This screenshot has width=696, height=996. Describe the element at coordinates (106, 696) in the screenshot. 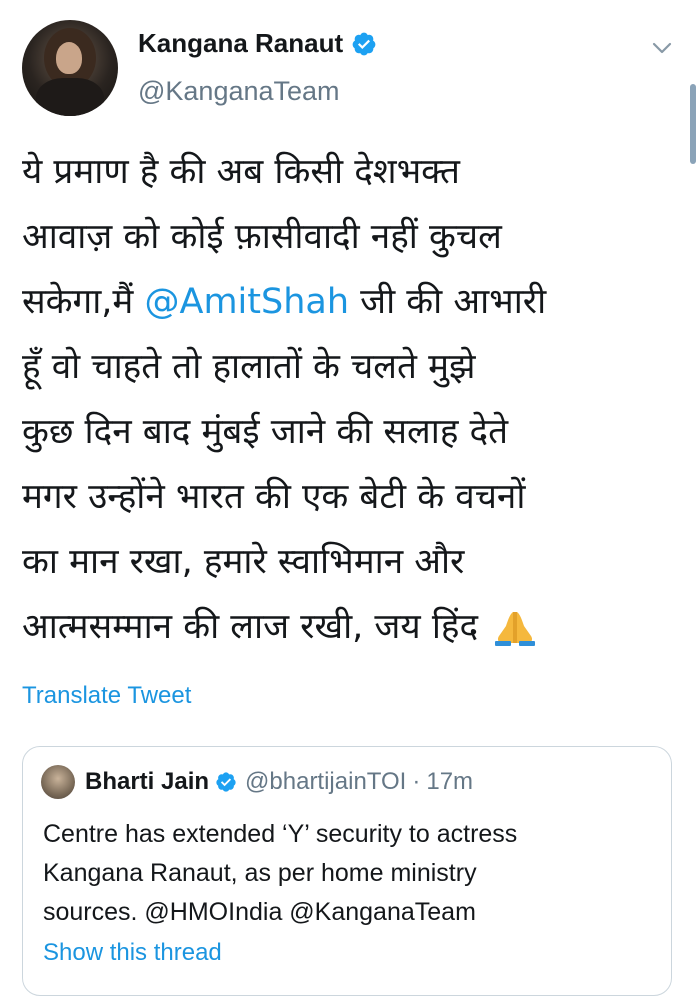

I see `translate-tweet-link: Translate Tweet` at that location.